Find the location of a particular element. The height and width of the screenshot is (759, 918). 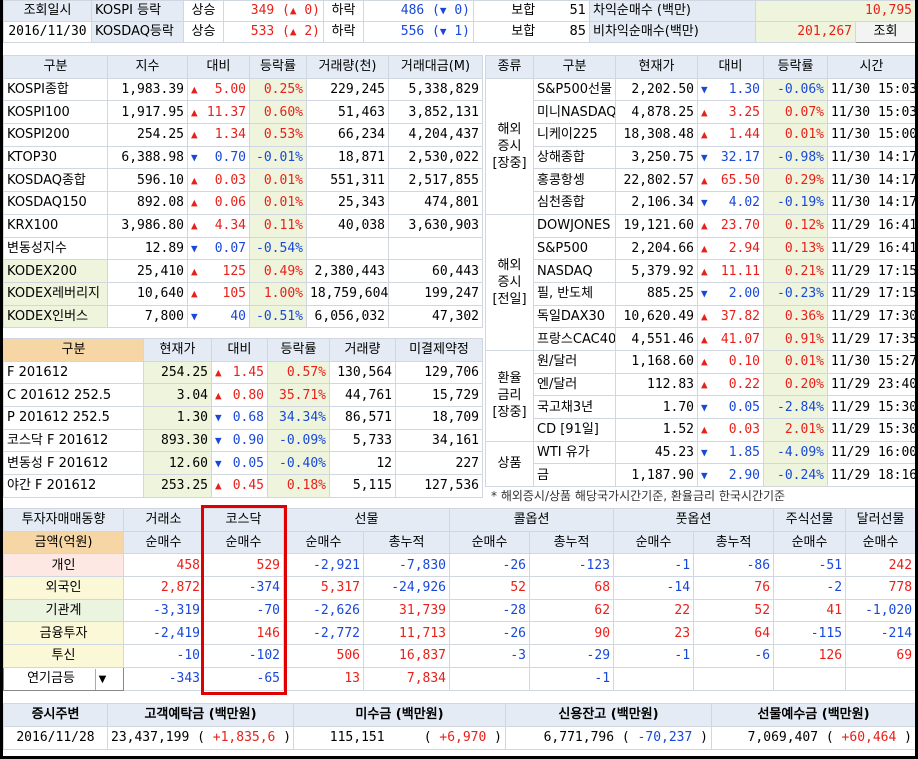

futures-rate: 35.71% is located at coordinates (298, 395).